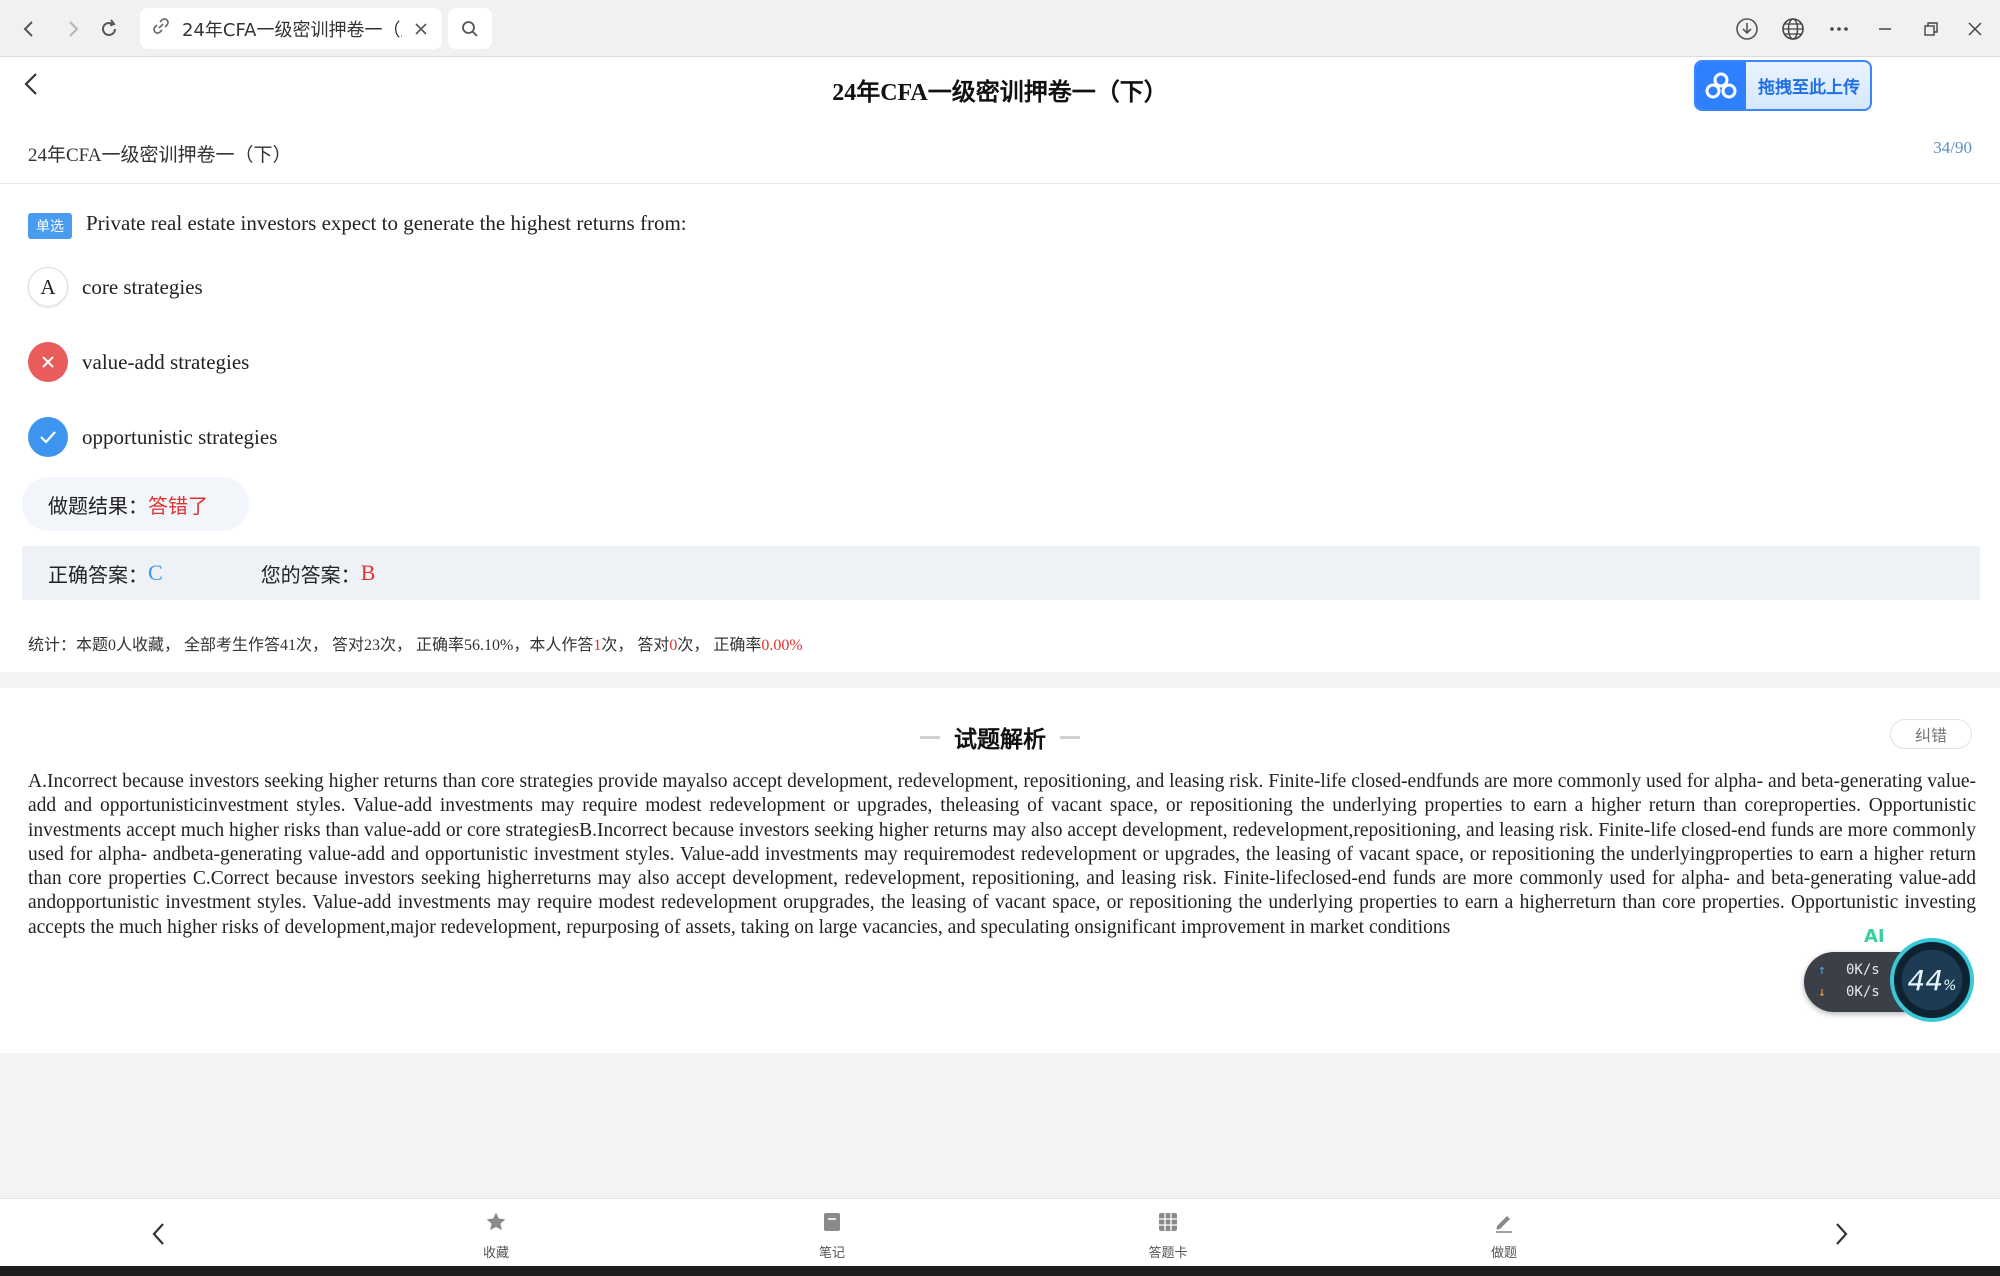 This screenshot has width=2000, height=1276. Describe the element at coordinates (109, 29) in the screenshot. I see `reload-icon` at that location.